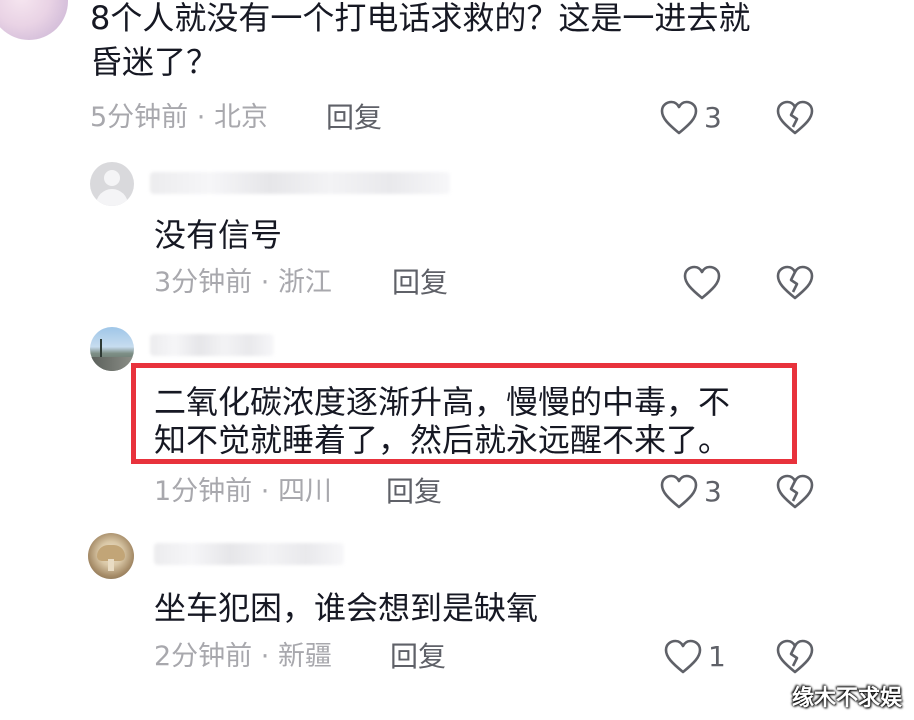 The width and height of the screenshot is (914, 720). What do you see at coordinates (203, 491) in the screenshot?
I see `comment-time: 1分钟前` at bounding box center [203, 491].